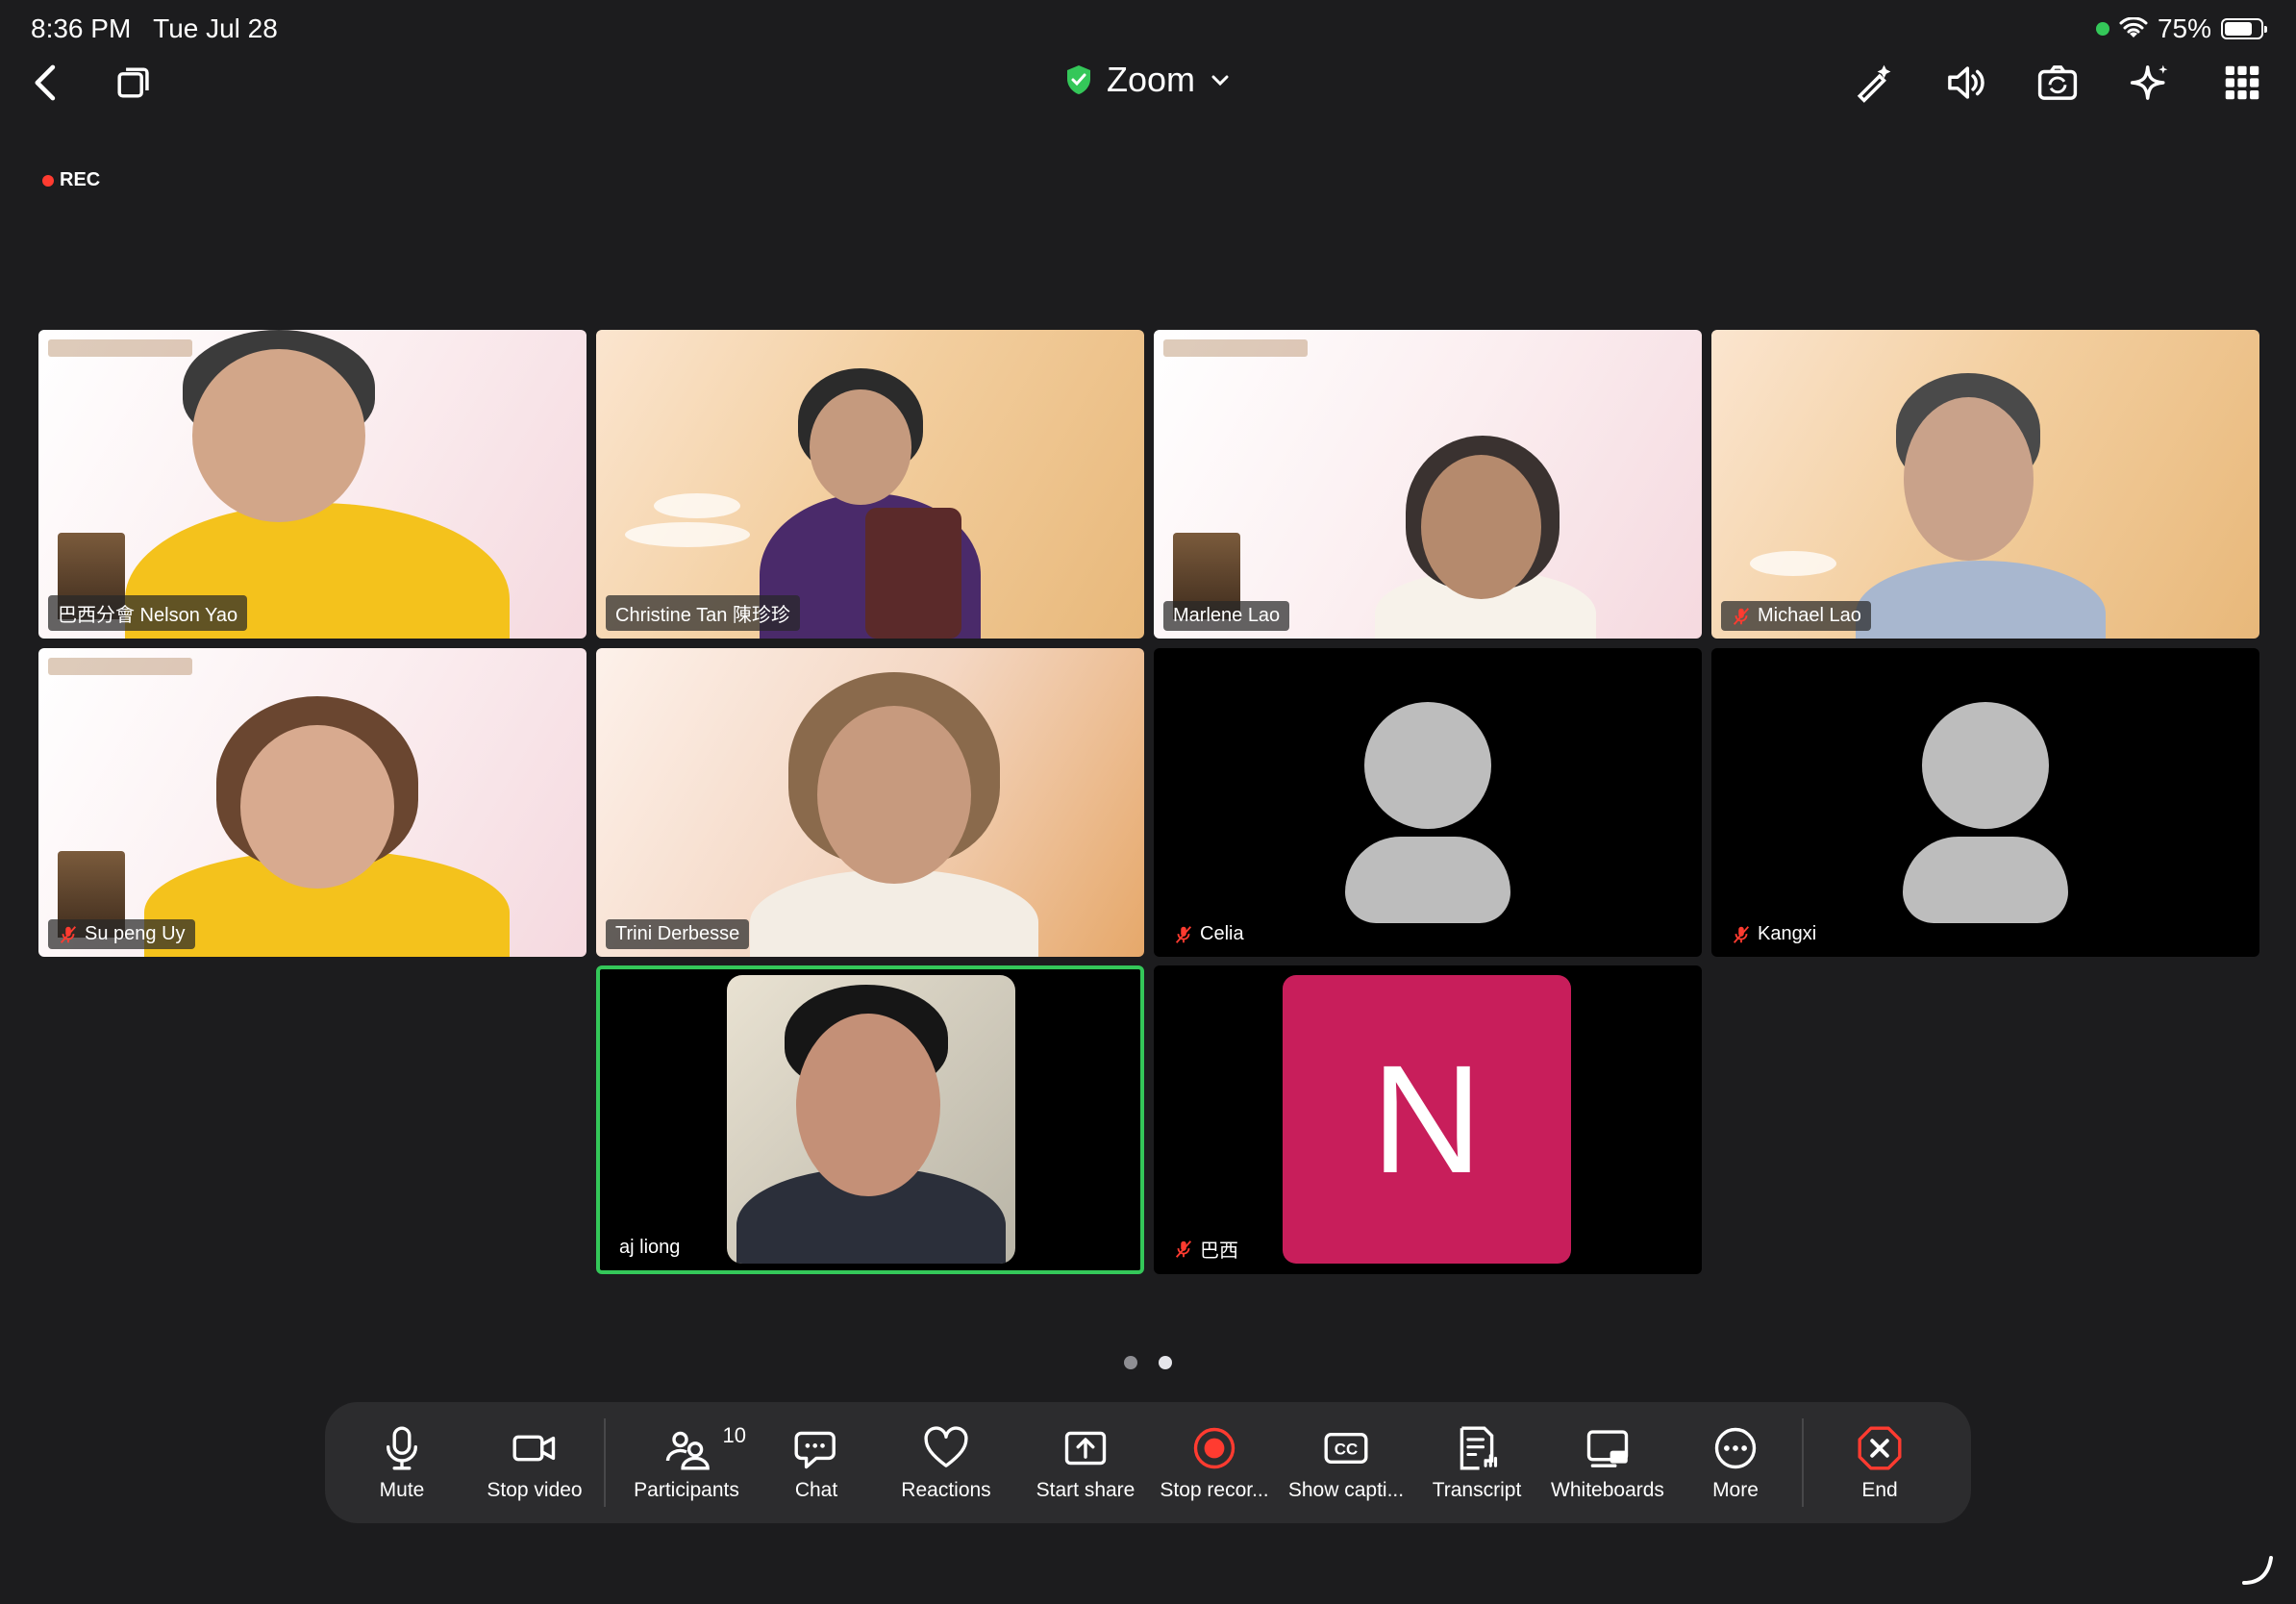 Image resolution: width=2296 pixels, height=1604 pixels. I want to click on participants-button: 10 Participants, so click(686, 1463).